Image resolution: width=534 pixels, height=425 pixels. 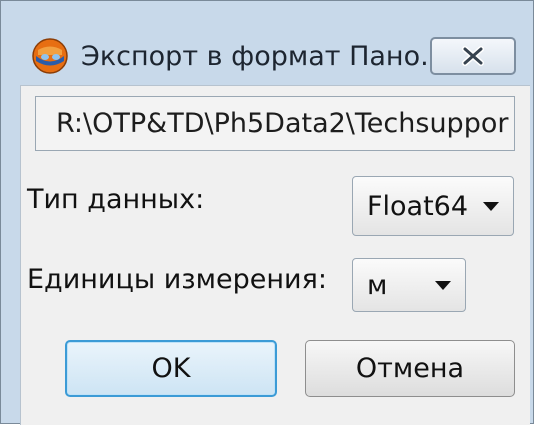 I want to click on units-value: м, so click(x=377, y=285).